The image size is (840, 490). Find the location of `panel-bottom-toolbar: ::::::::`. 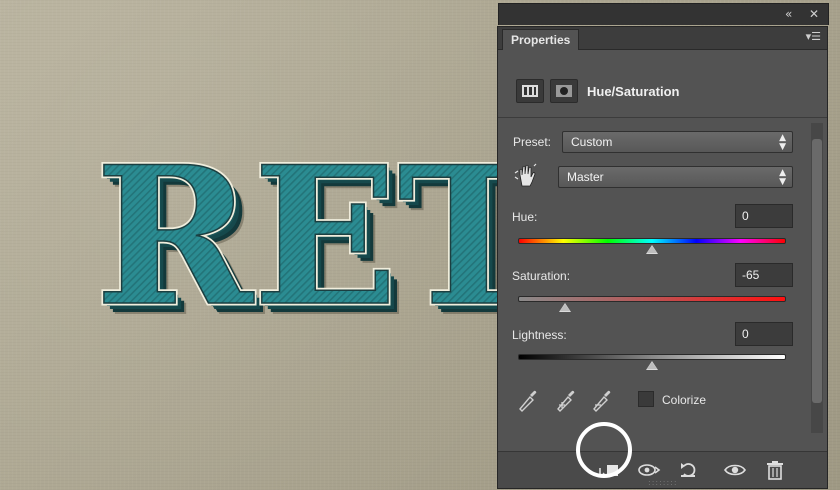

panel-bottom-toolbar: :::::::: is located at coordinates (662, 469).